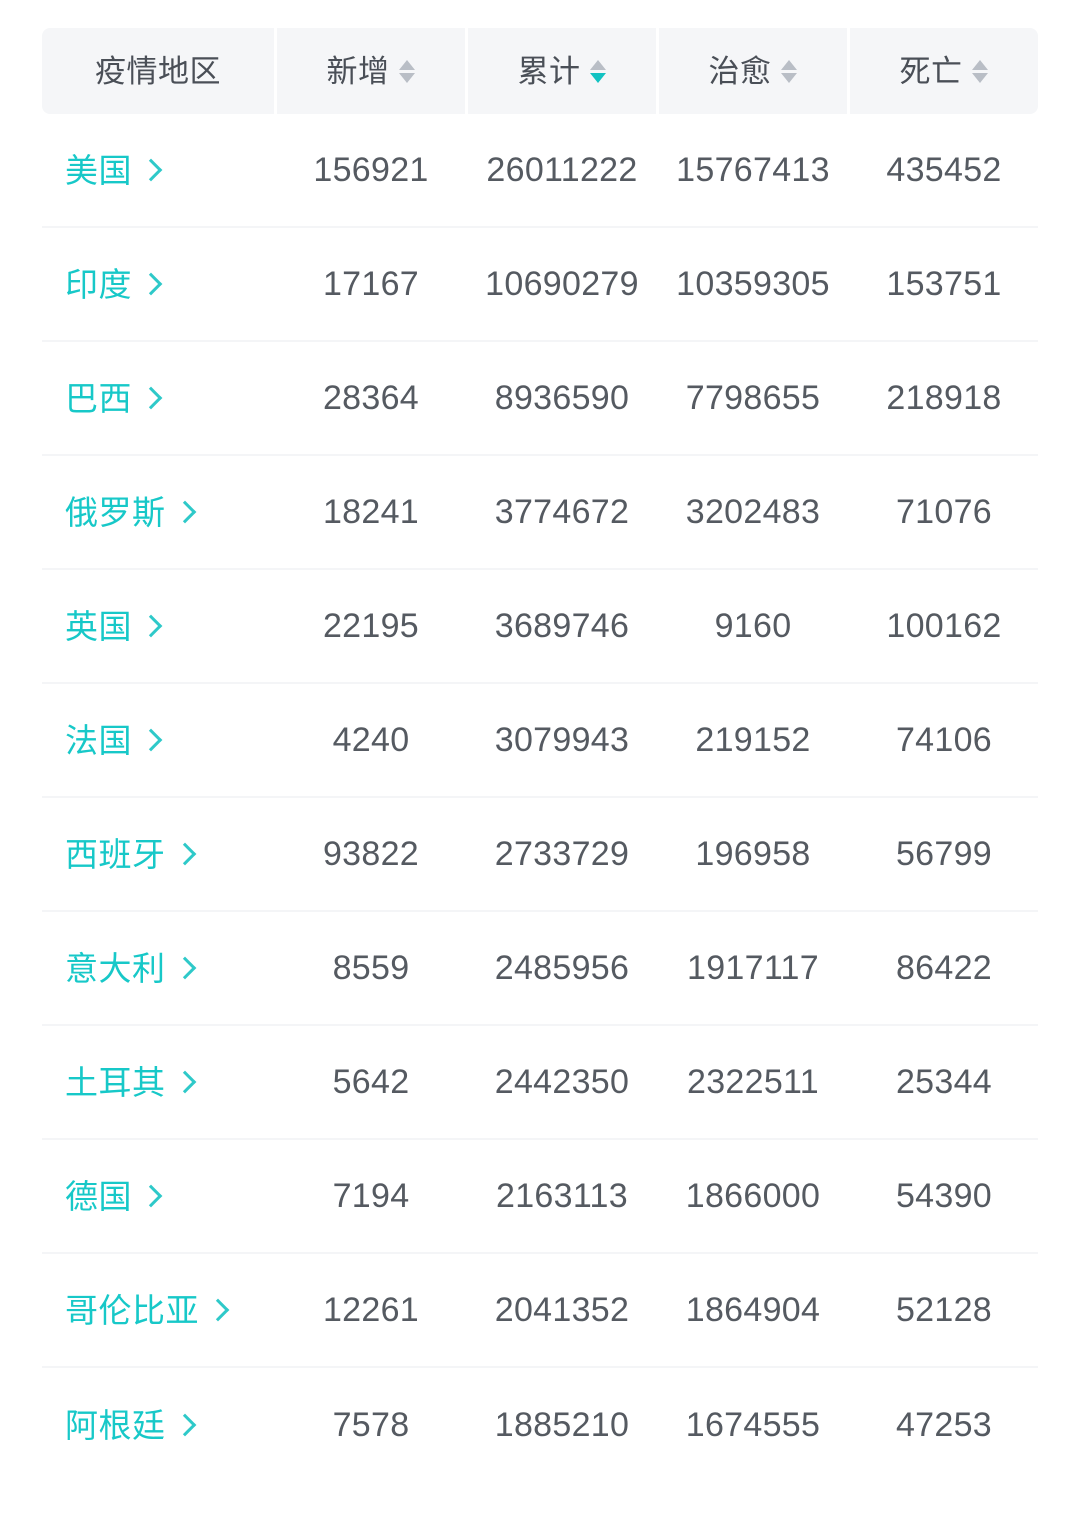  I want to click on new-value: 12261, so click(371, 1310).